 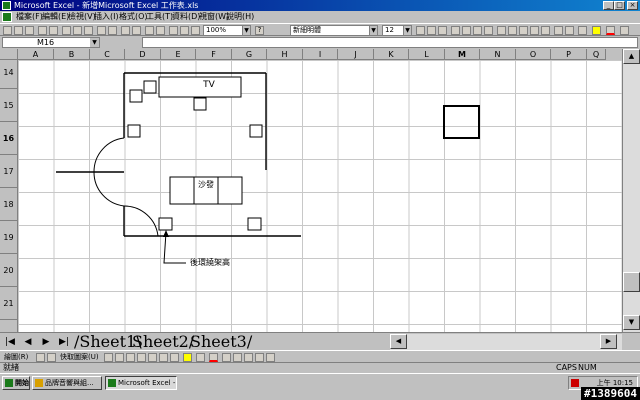 What do you see at coordinates (9, 171) in the screenshot?
I see `row-header-17: 17` at bounding box center [9, 171].